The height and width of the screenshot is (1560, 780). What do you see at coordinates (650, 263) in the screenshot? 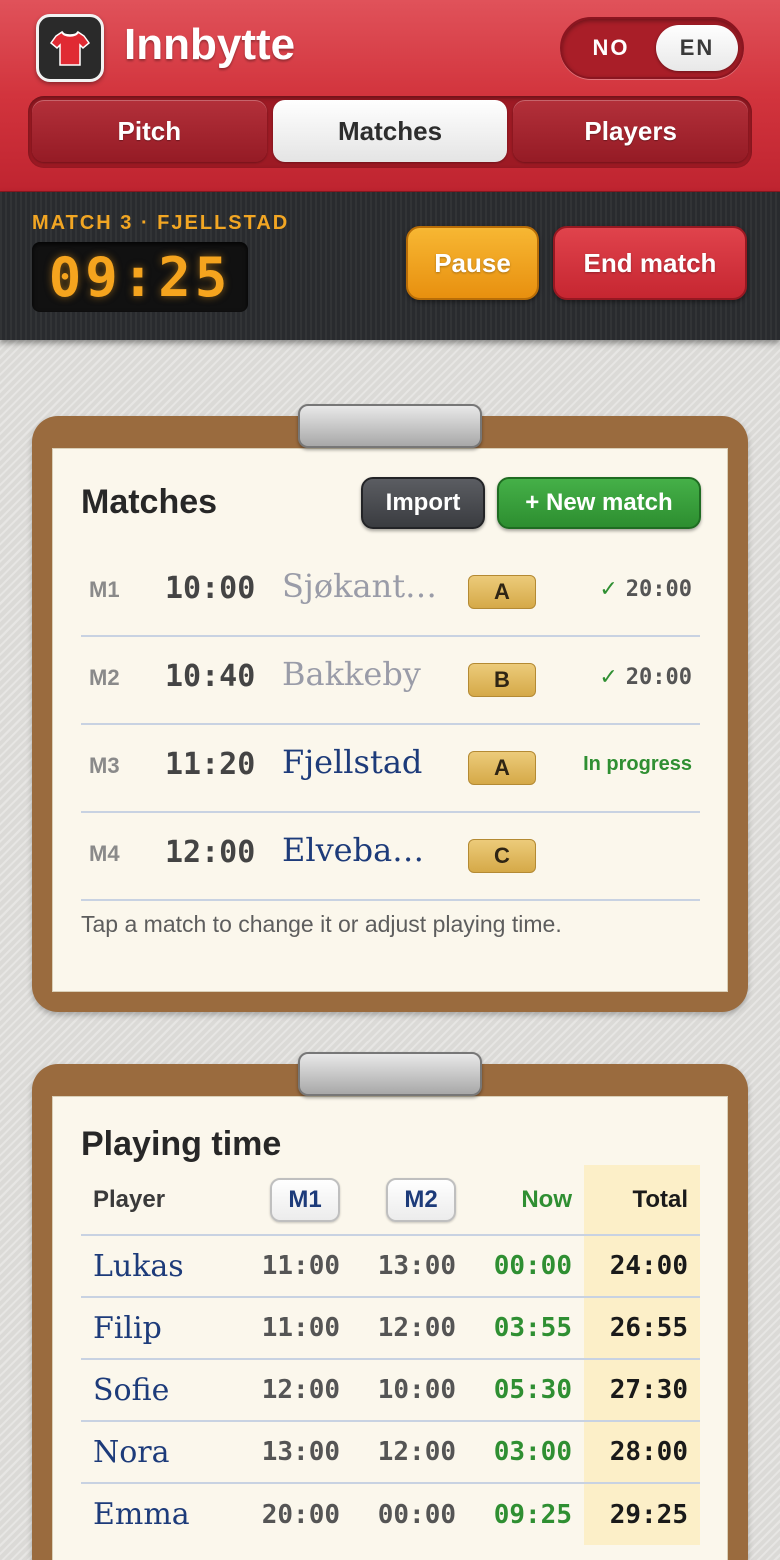
I see `end-match-button: End match` at bounding box center [650, 263].